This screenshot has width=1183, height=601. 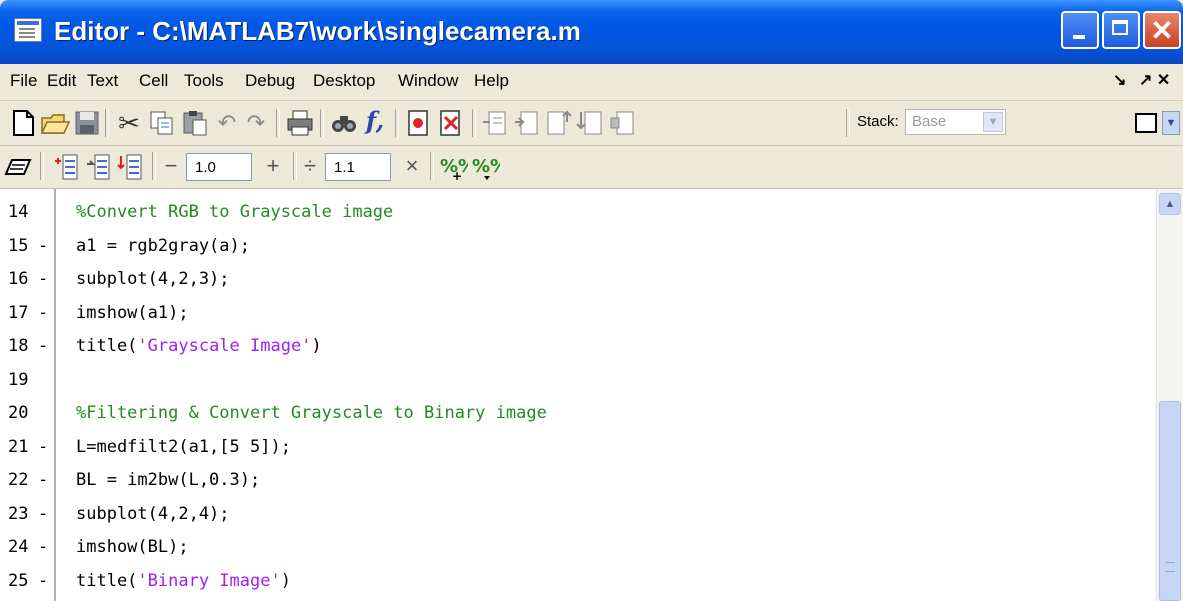 What do you see at coordinates (580, 380) in the screenshot?
I see `code-line: 19` at bounding box center [580, 380].